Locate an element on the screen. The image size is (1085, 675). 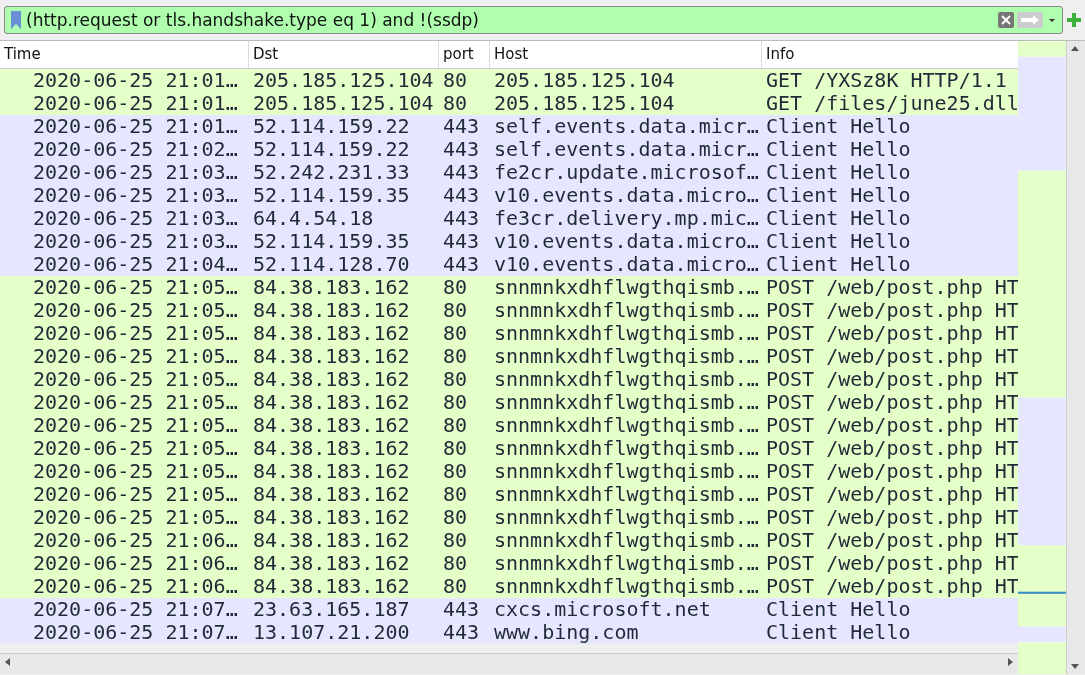
packet-row: 2020-06-25 21:01… 52.114.159.22 443 self.events.data.micr… Client Hello is located at coordinates (509, 126).